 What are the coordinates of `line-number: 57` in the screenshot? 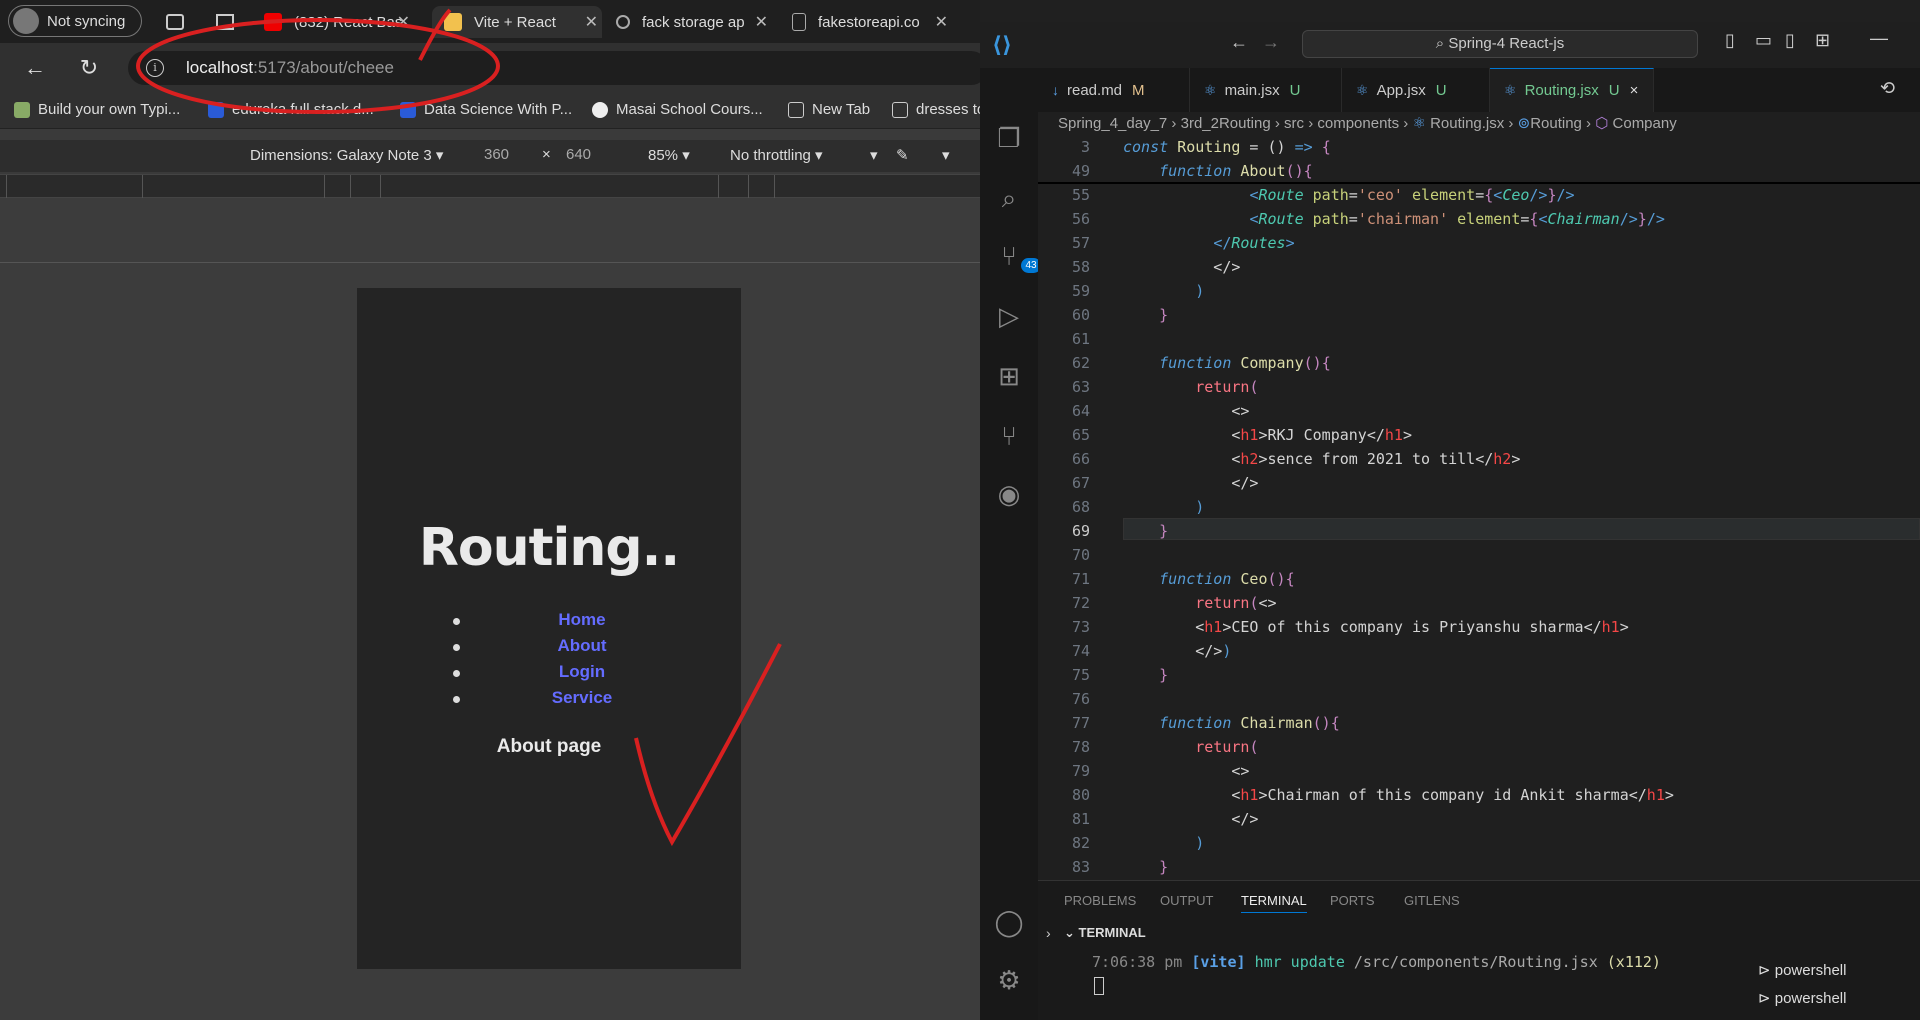 It's located at (1080, 243).